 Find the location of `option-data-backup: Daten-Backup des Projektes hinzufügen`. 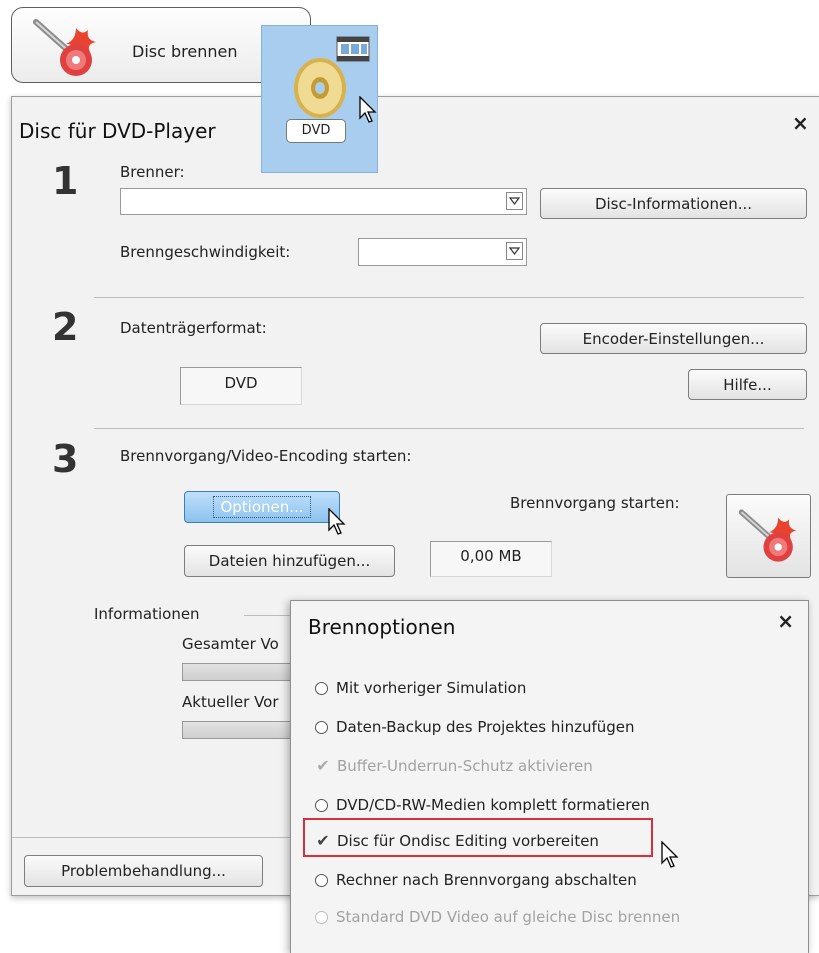

option-data-backup: Daten-Backup des Projektes hinzufügen is located at coordinates (475, 727).